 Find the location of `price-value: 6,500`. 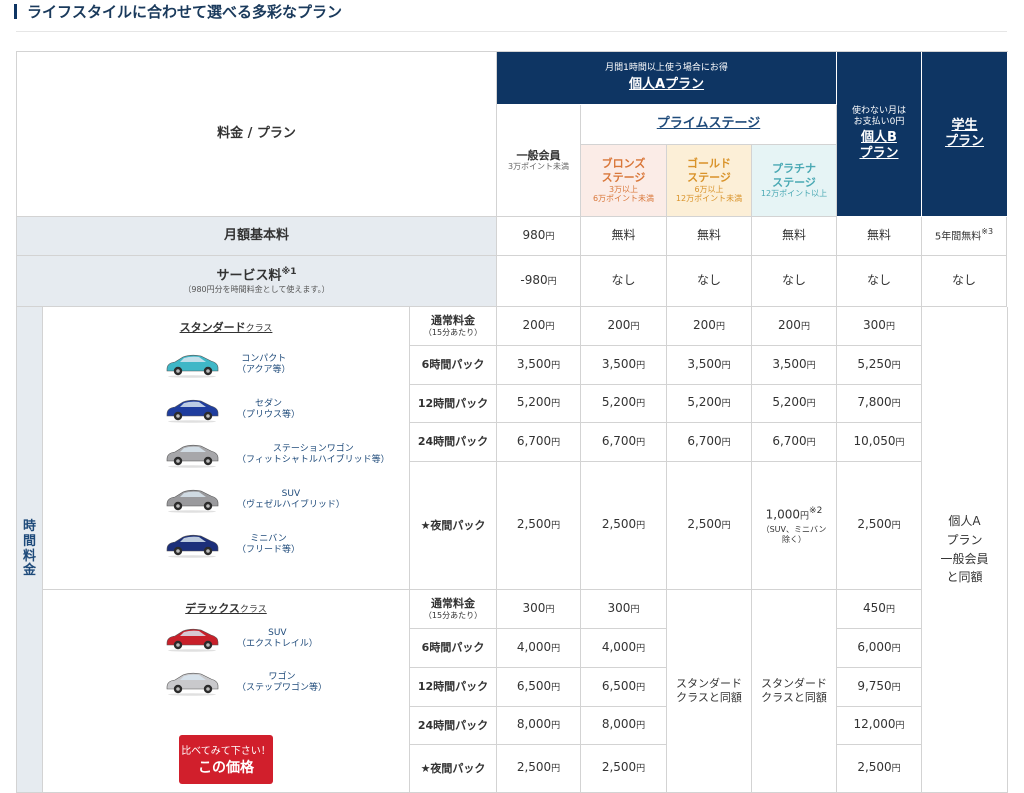

price-value: 6,500 is located at coordinates (619, 685).